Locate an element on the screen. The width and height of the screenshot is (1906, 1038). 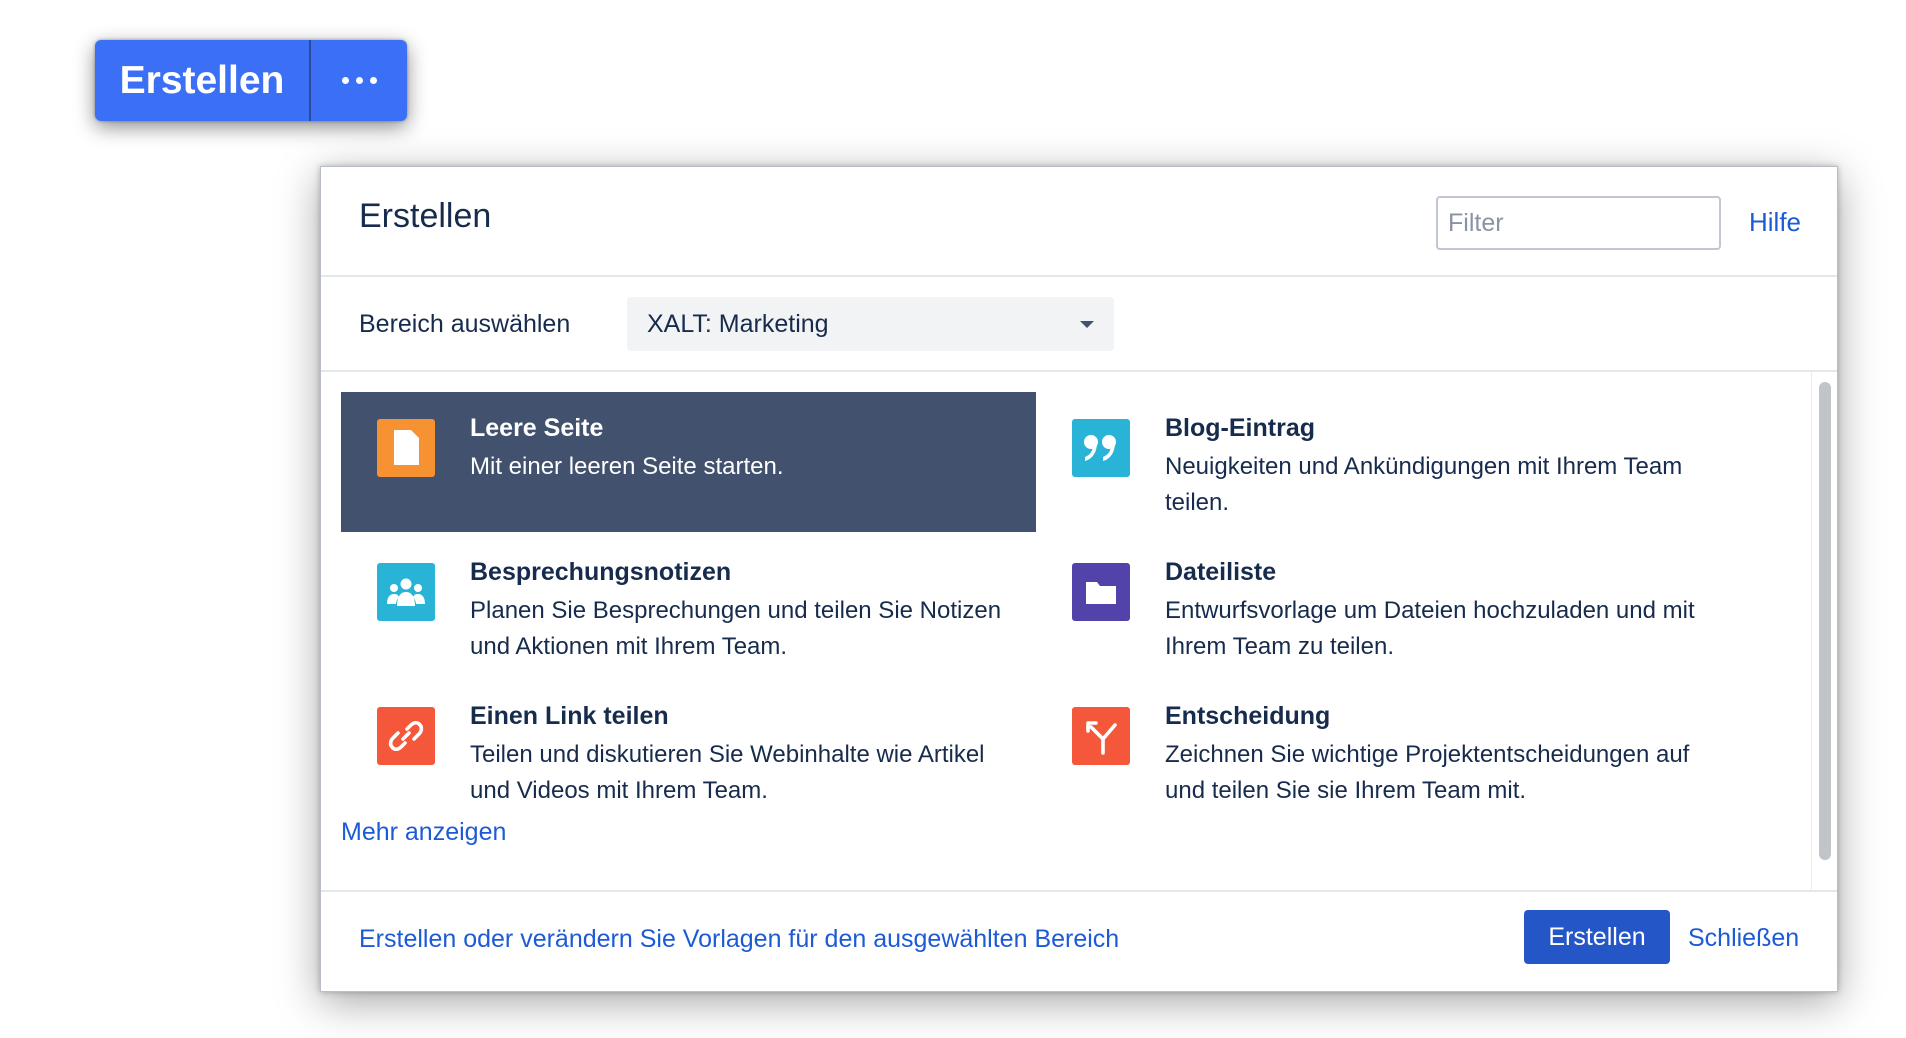
create-button: Erstellen is located at coordinates (202, 80).